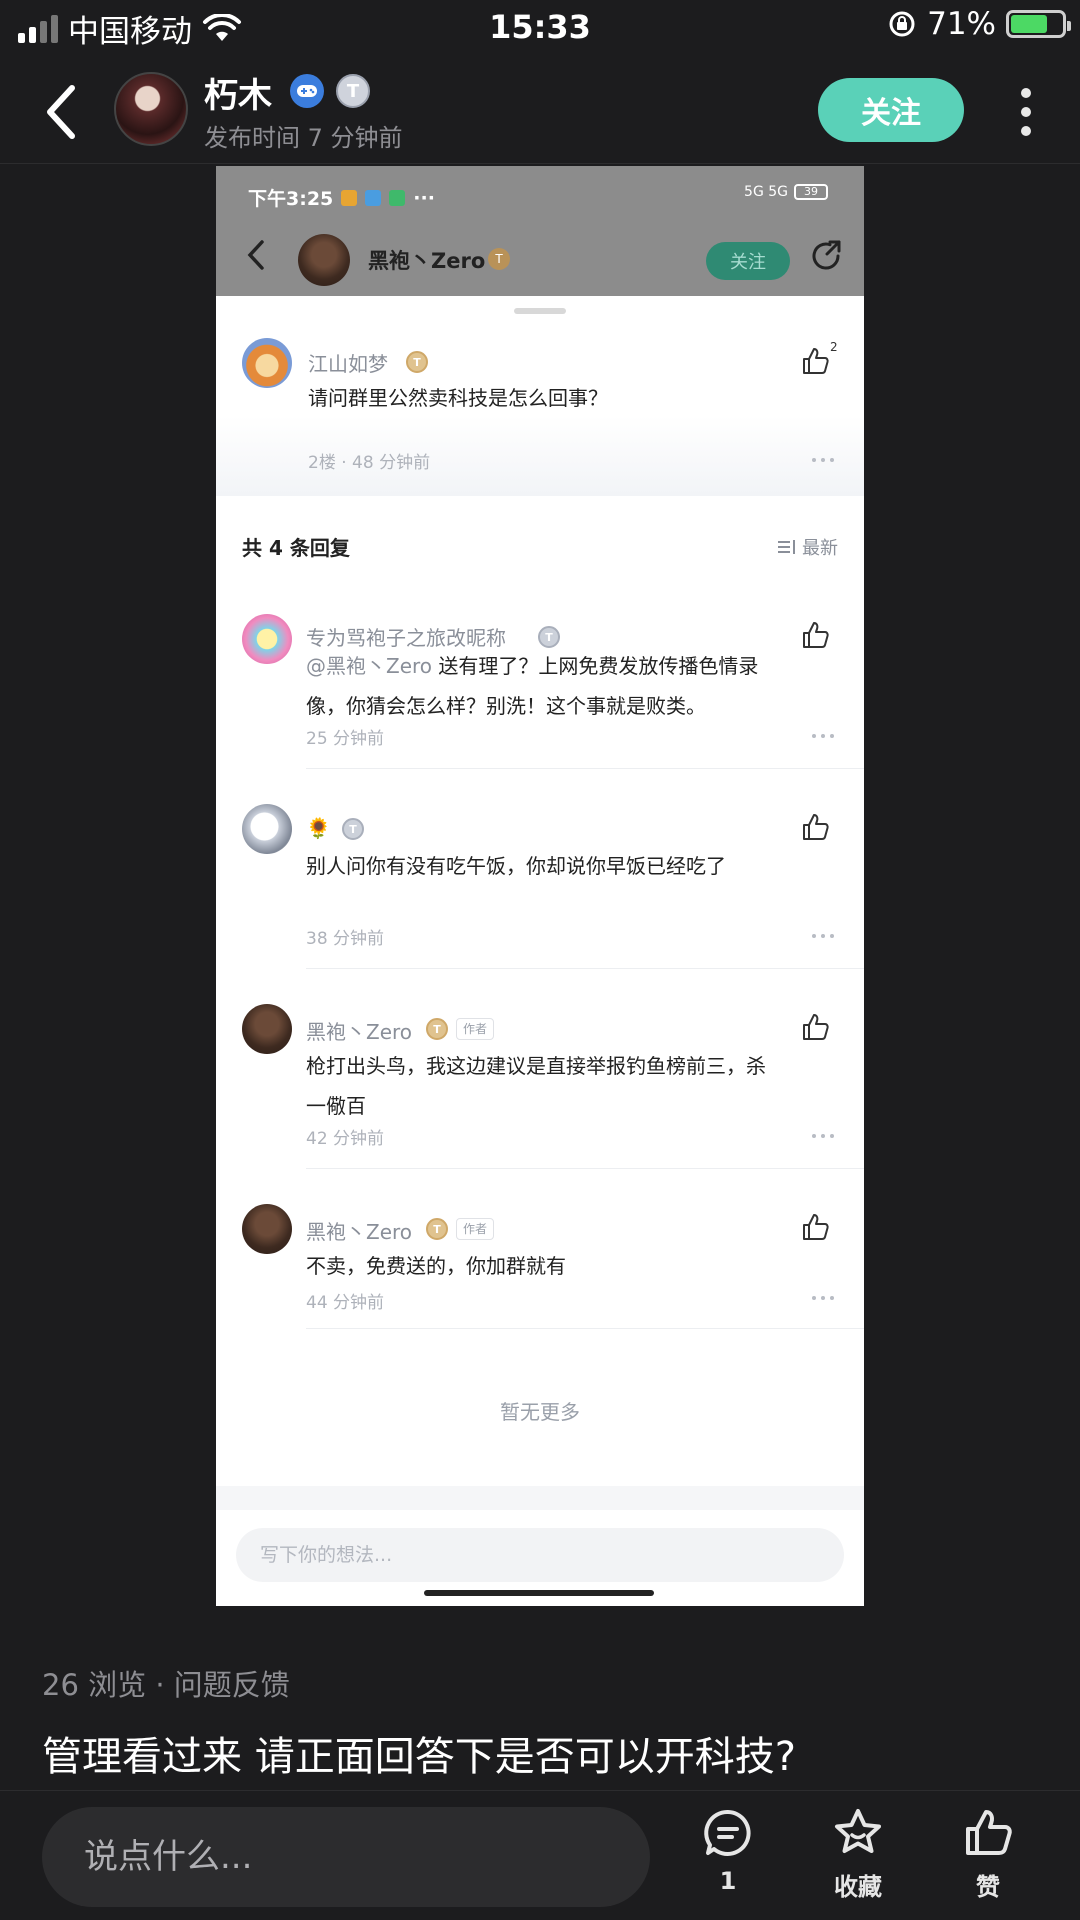 The height and width of the screenshot is (1920, 1080). What do you see at coordinates (336, 1106) in the screenshot?
I see `reply-text-line2: 一儆百` at bounding box center [336, 1106].